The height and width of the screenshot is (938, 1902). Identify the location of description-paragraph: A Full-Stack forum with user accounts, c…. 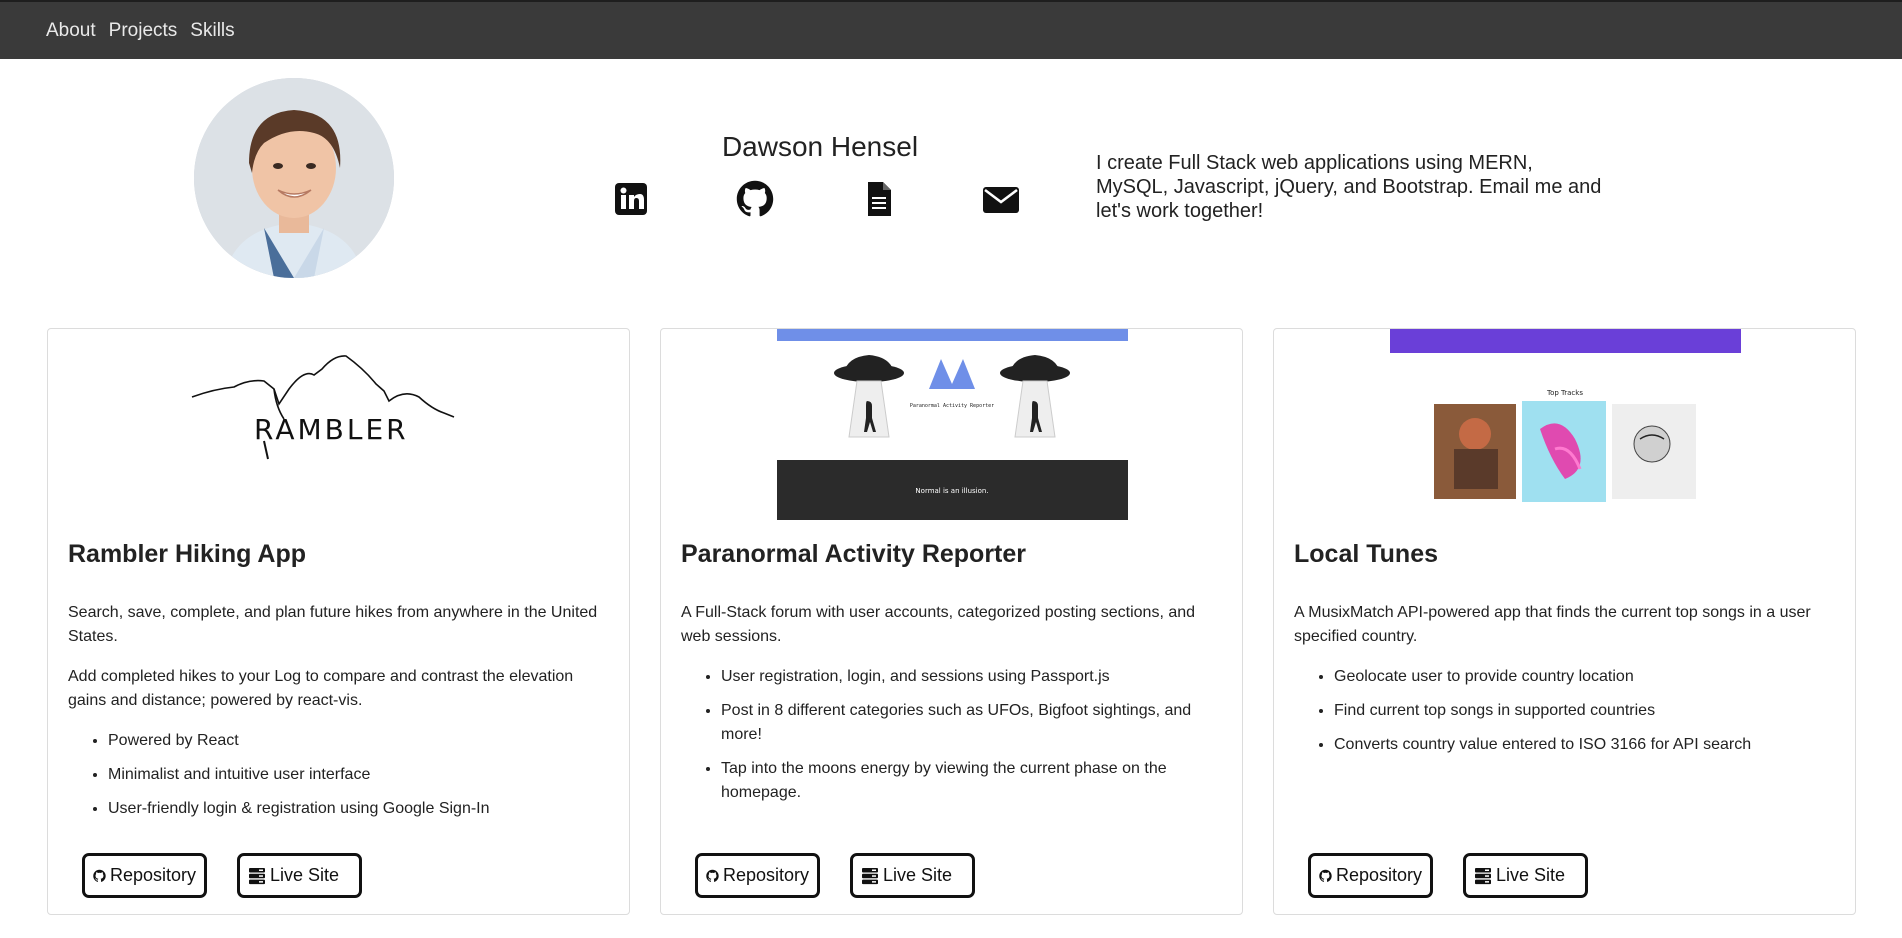
(938, 624).